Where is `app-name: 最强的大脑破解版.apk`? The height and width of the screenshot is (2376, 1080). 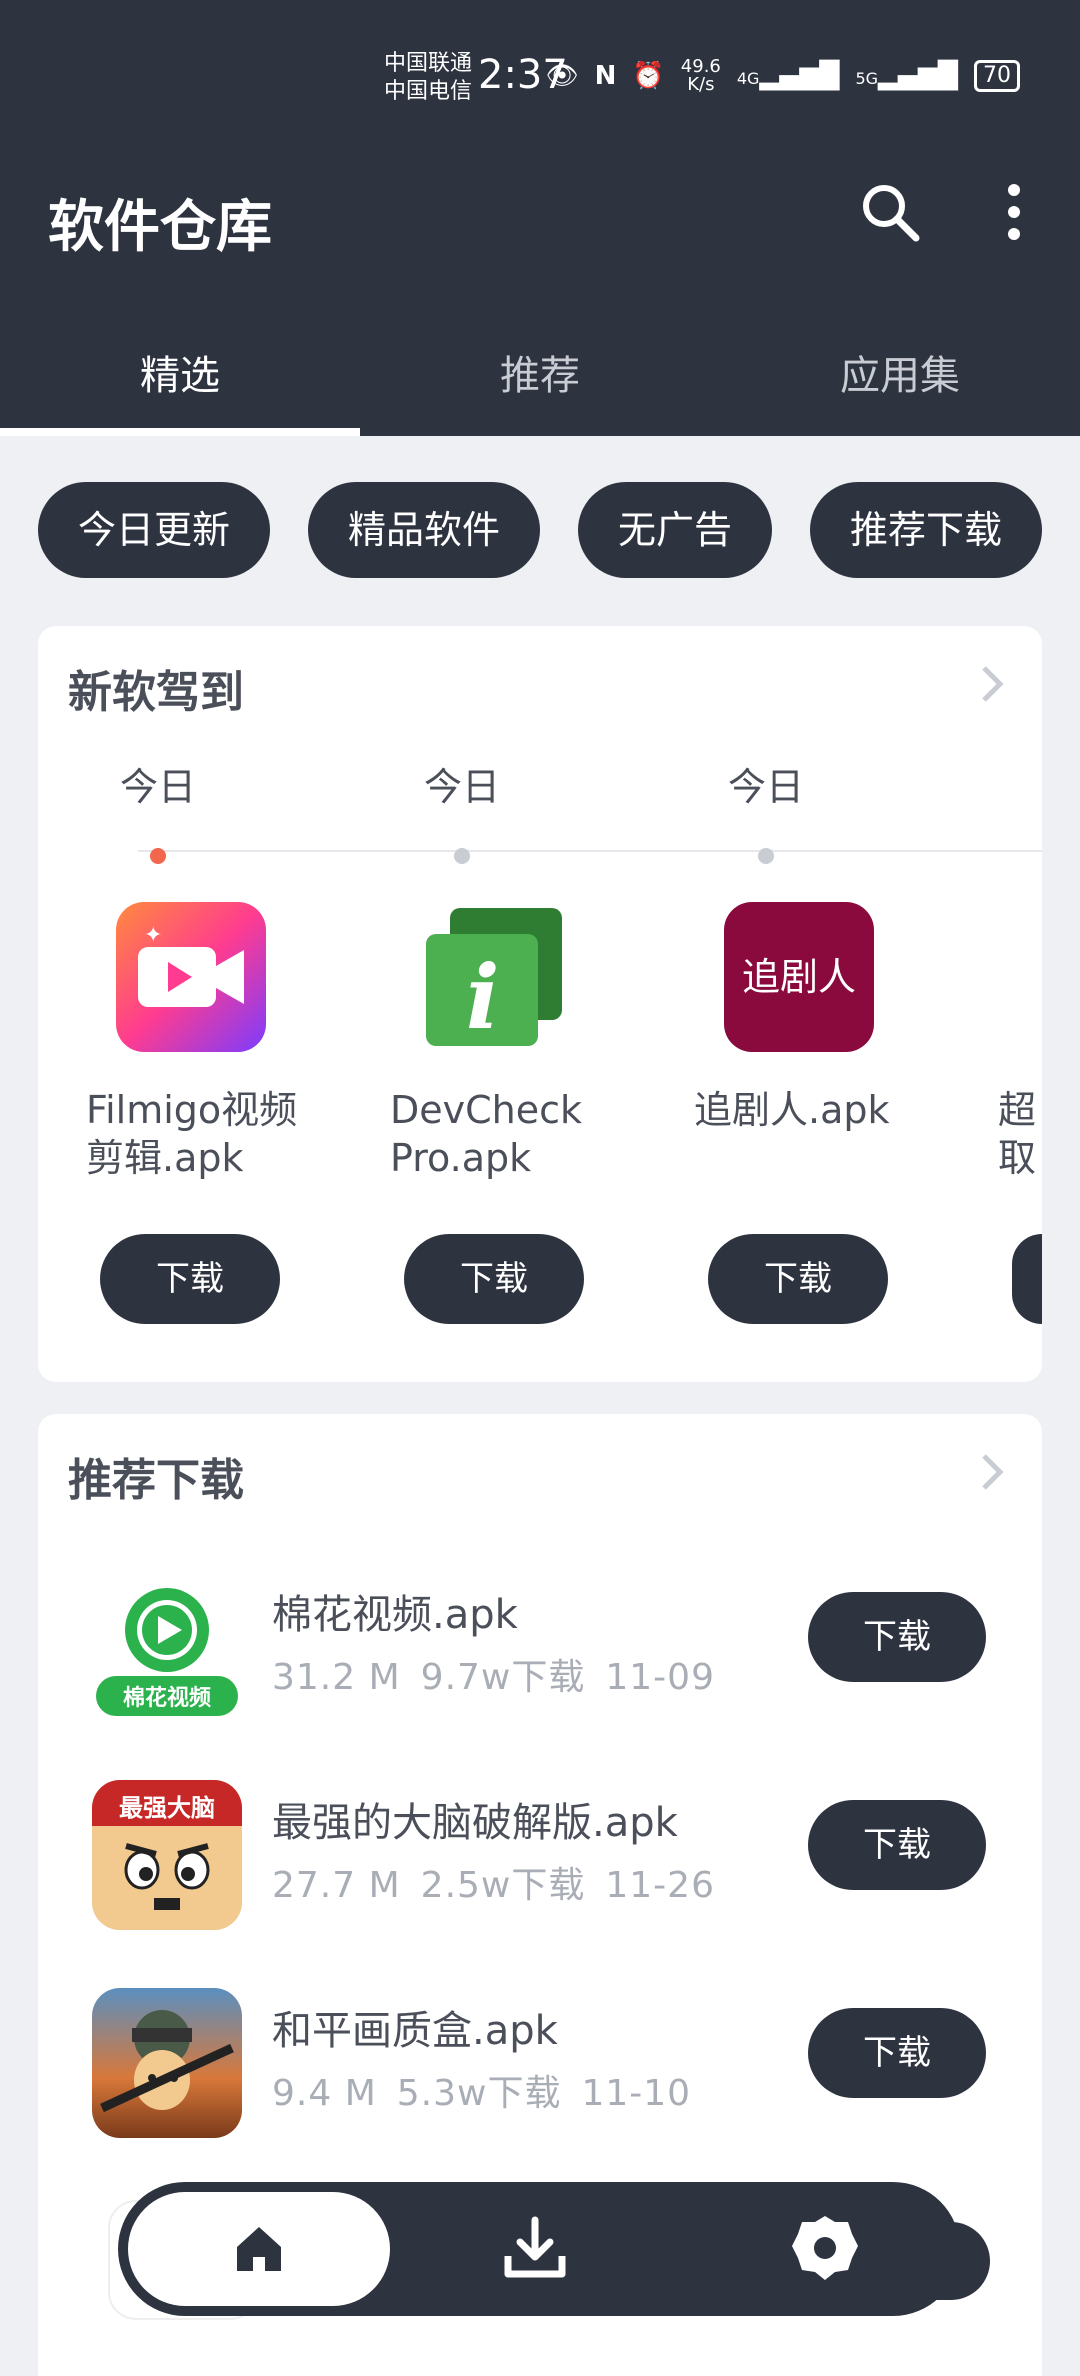 app-name: 最强的大脑破解版.apk is located at coordinates (475, 1823).